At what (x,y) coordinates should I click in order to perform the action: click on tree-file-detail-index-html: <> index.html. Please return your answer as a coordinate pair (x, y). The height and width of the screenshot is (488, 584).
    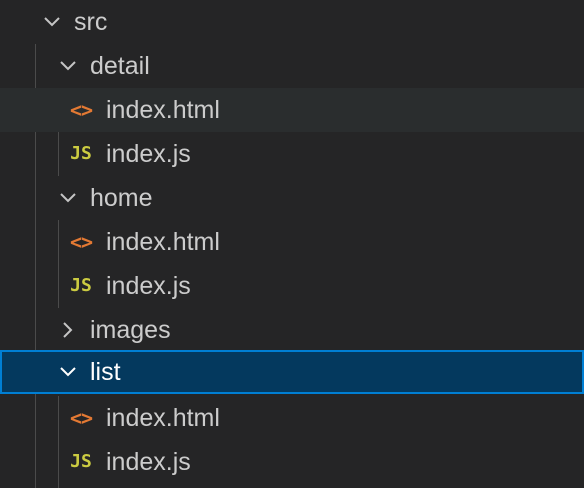
    Looking at the image, I should click on (292, 110).